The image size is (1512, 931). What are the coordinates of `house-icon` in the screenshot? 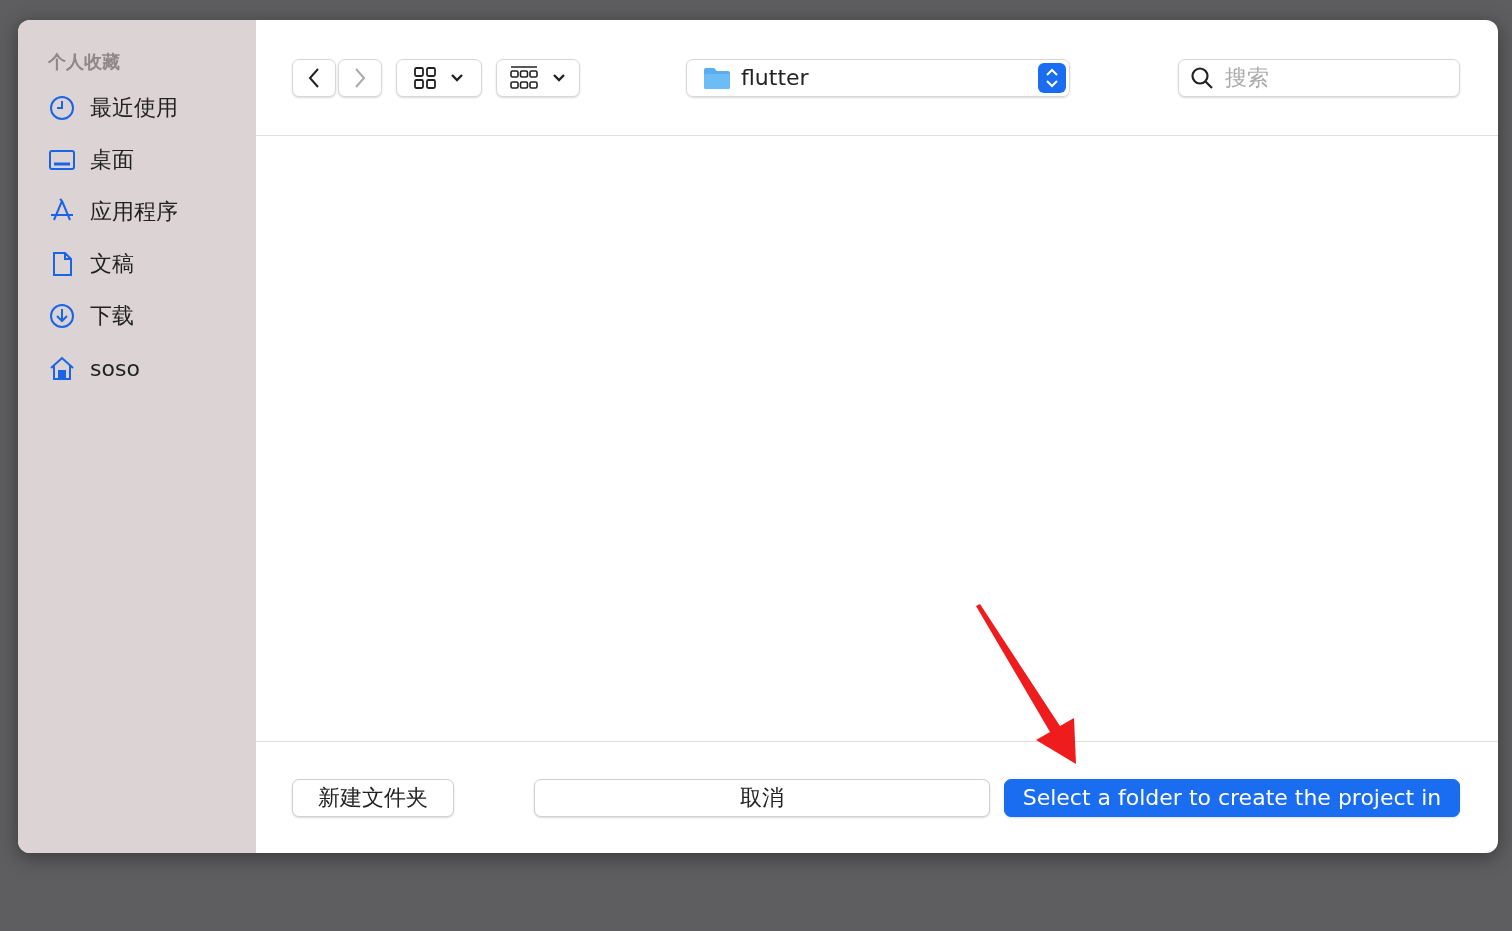 It's located at (62, 368).